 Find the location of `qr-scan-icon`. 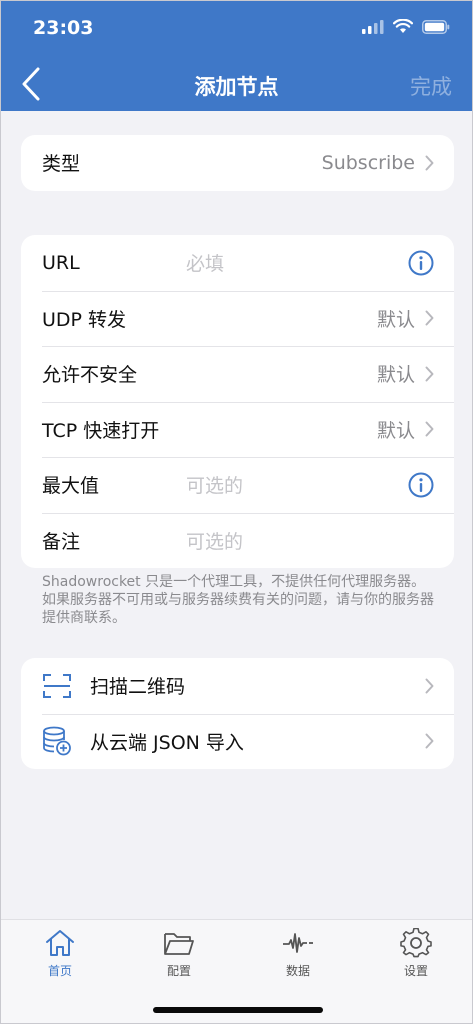

qr-scan-icon is located at coordinates (57, 686).